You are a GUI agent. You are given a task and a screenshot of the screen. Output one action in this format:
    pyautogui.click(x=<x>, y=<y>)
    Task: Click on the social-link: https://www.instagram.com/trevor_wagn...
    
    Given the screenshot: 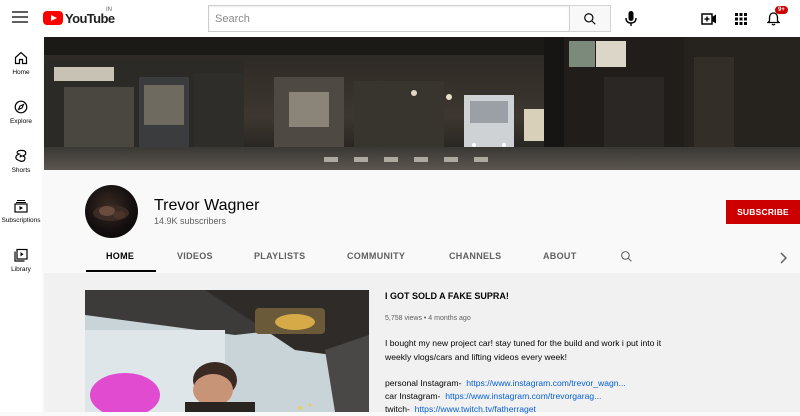 What is the action you would take?
    pyautogui.click(x=546, y=383)
    